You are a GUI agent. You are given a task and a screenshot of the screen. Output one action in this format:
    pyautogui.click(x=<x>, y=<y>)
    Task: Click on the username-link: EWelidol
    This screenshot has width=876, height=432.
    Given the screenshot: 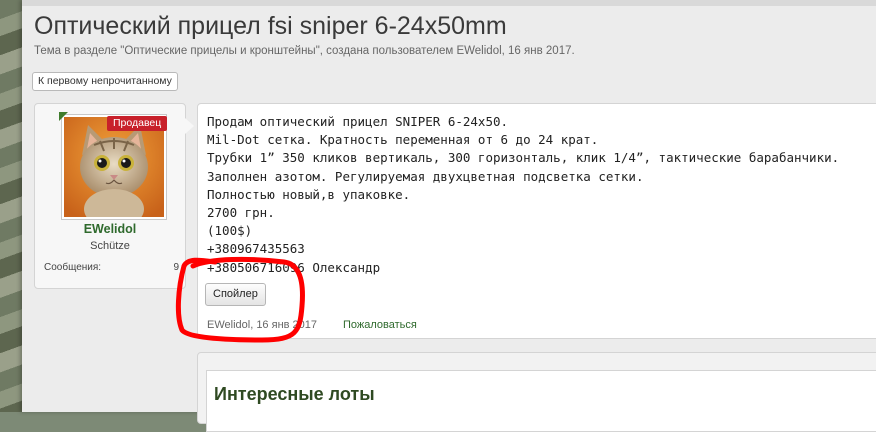 What is the action you would take?
    pyautogui.click(x=110, y=229)
    